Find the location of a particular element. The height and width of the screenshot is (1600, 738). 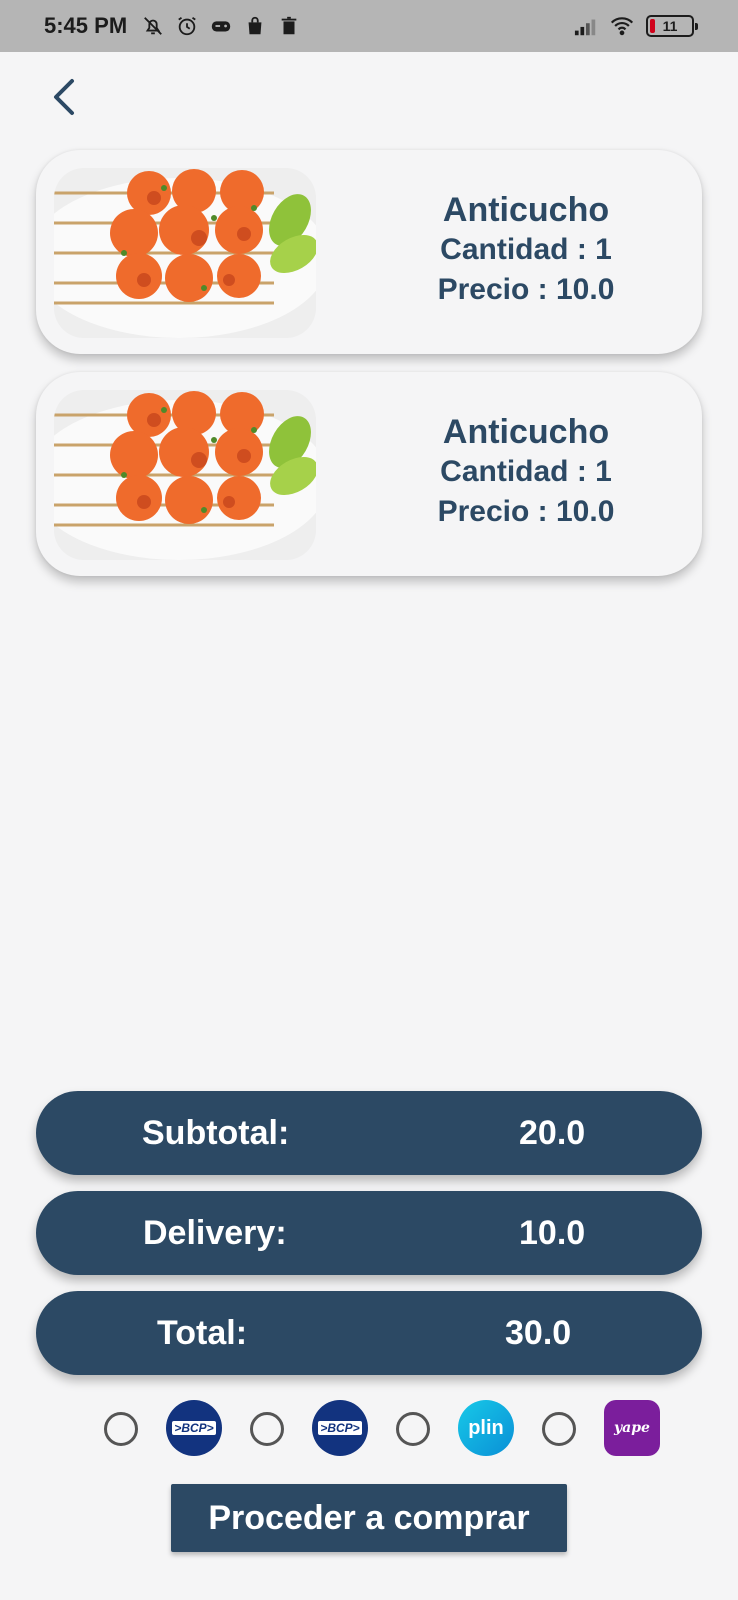

battery-icon: 11 is located at coordinates (672, 26).